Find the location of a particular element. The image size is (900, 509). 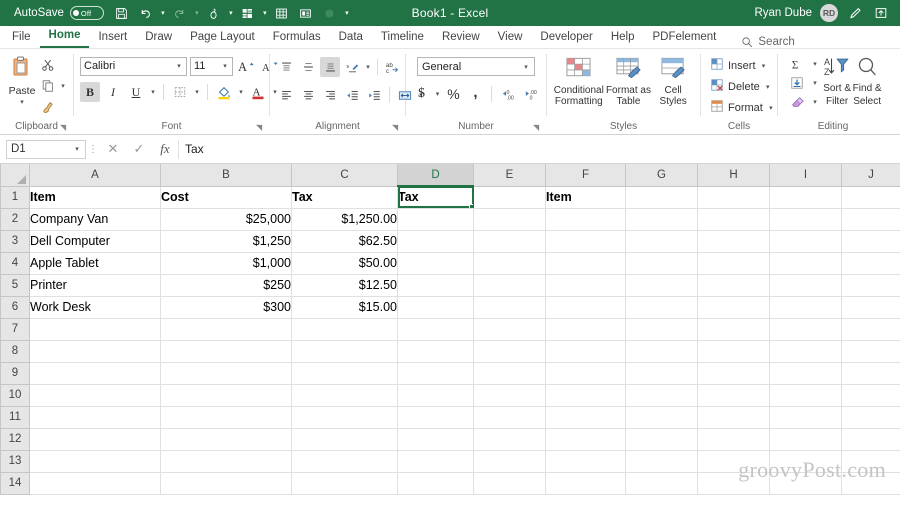

cell-B7 is located at coordinates (226, 329).